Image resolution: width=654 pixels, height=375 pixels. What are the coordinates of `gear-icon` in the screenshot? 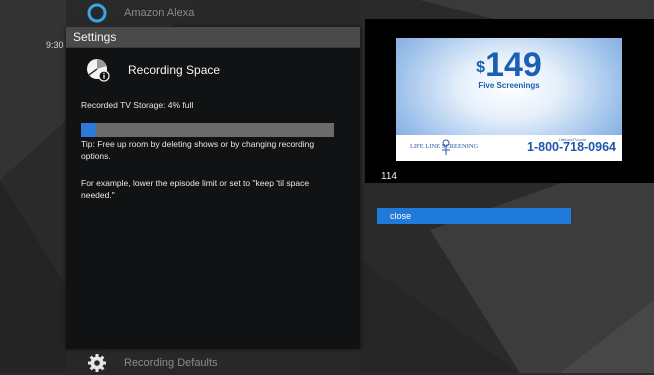 It's located at (97, 363).